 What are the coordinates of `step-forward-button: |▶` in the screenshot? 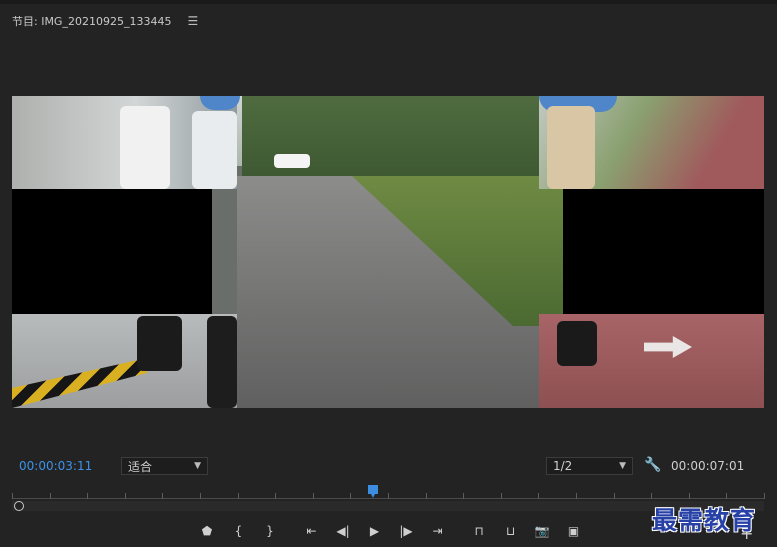 It's located at (406, 531).